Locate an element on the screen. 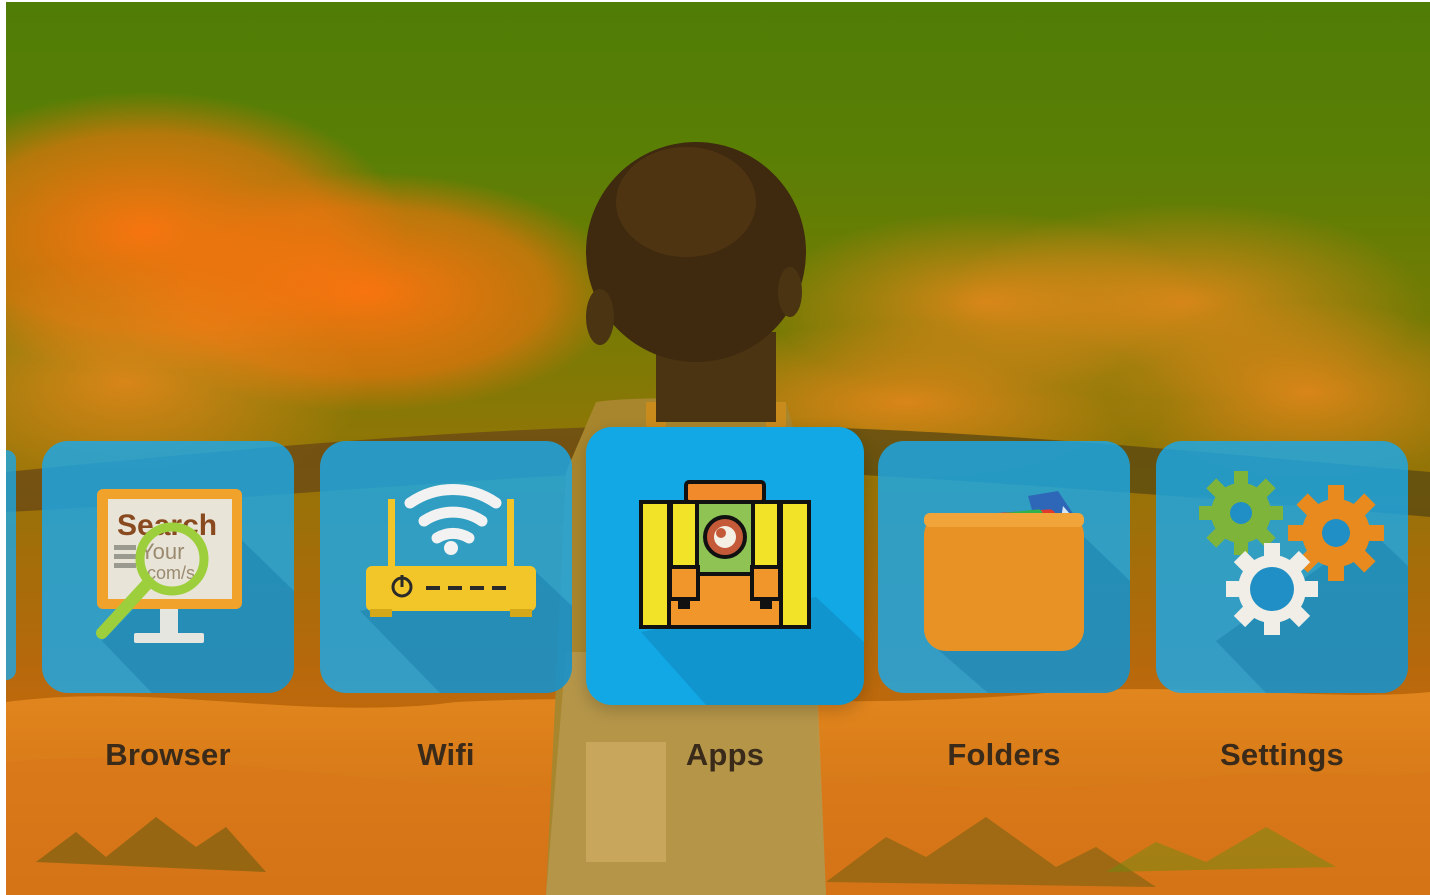 The width and height of the screenshot is (1430, 895). apps-briefcase-icon is located at coordinates (725, 554).